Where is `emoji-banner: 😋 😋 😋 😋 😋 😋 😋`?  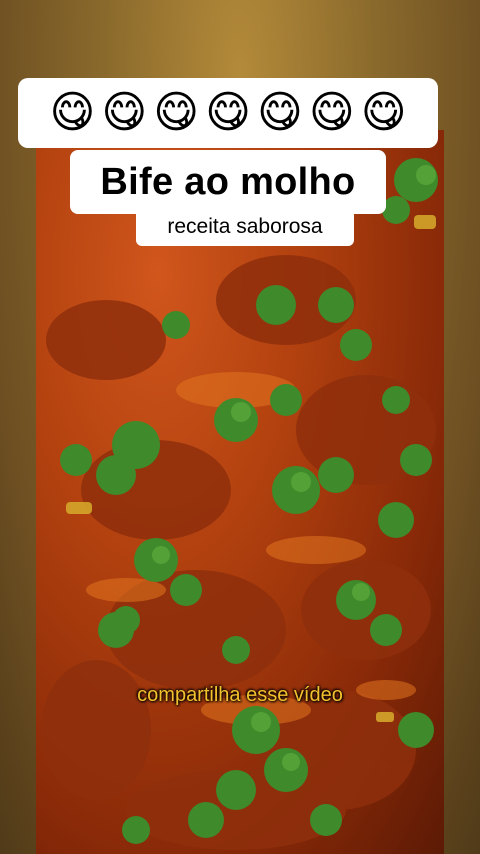
emoji-banner: 😋 😋 😋 😋 😋 😋 😋 is located at coordinates (228, 113).